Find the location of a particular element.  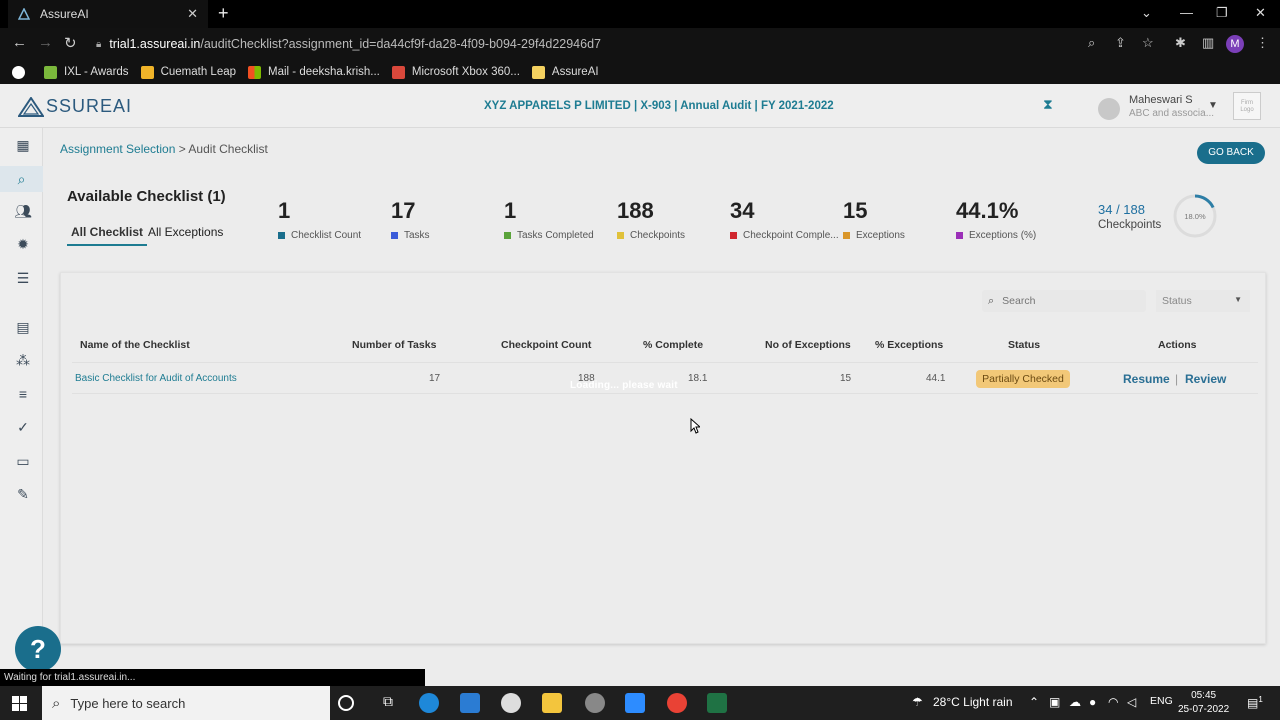

checkpoint-progress: 34 / 188 Checkpoints is located at coordinates (1129, 216).